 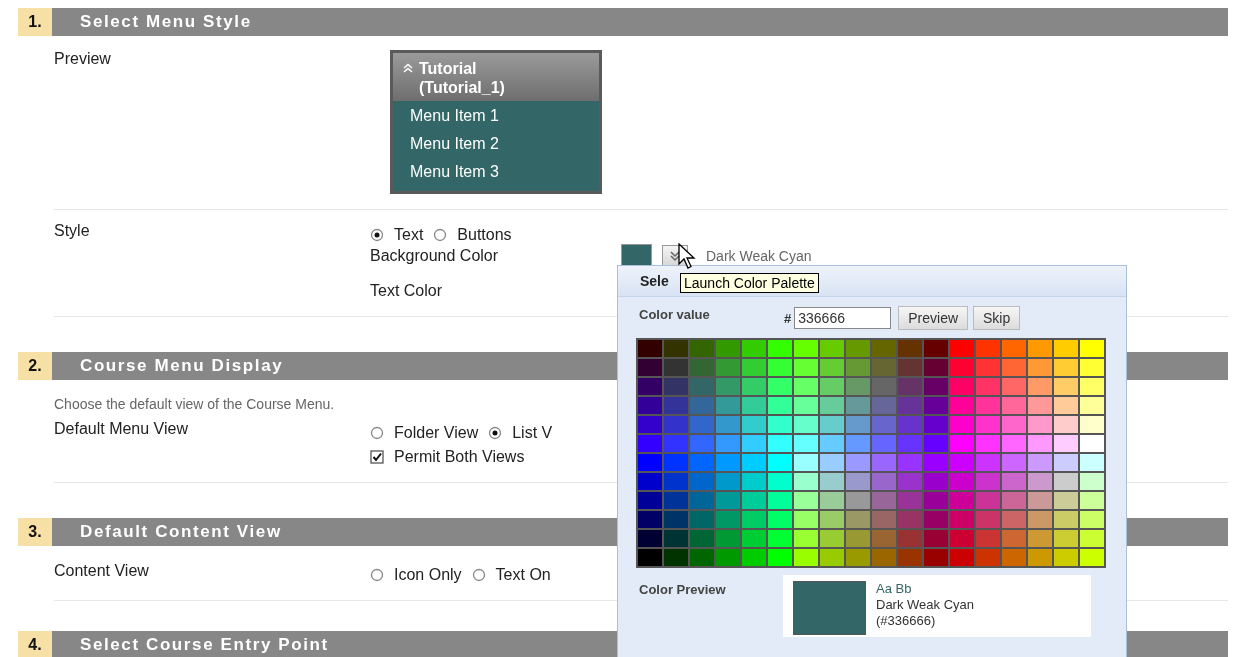 I want to click on menu-title: Tutorial (Tutorial_1), so click(x=462, y=78).